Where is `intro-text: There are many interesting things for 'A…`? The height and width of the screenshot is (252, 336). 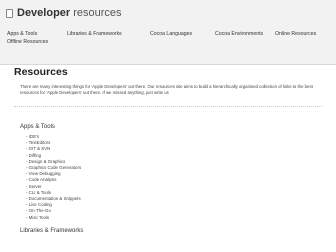 intro-text: There are many interesting things for 'A… is located at coordinates (166, 89).